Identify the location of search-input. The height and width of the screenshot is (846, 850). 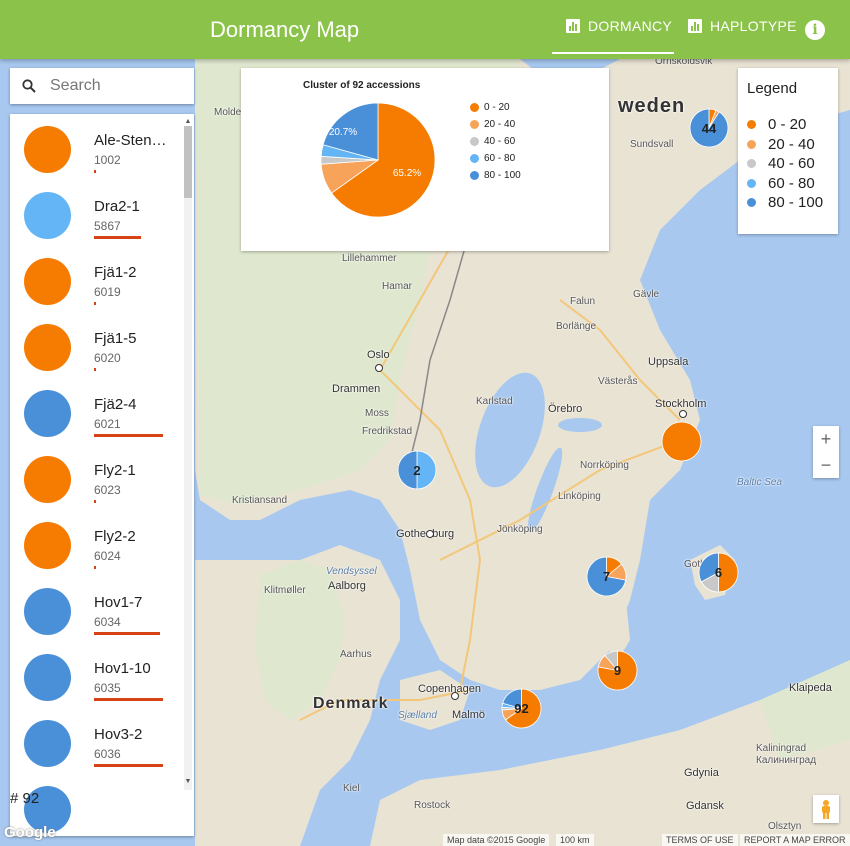
(115, 86).